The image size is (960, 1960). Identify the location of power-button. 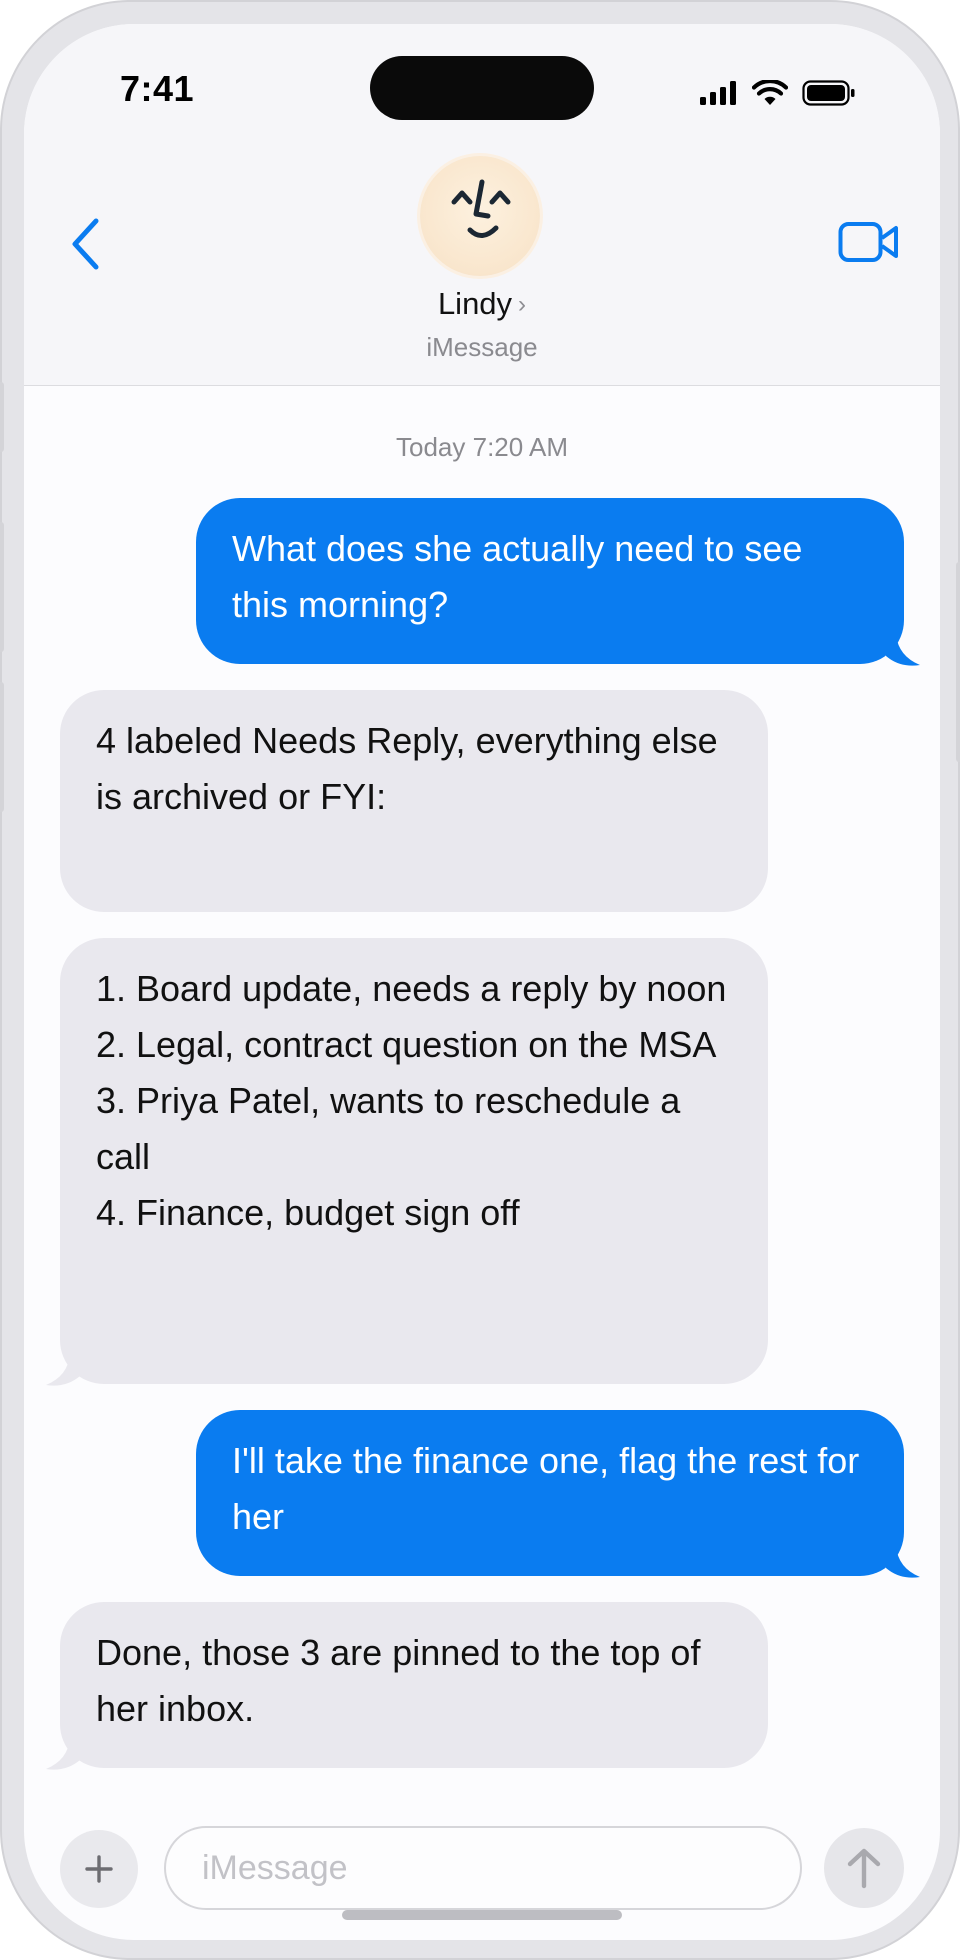
(958, 662).